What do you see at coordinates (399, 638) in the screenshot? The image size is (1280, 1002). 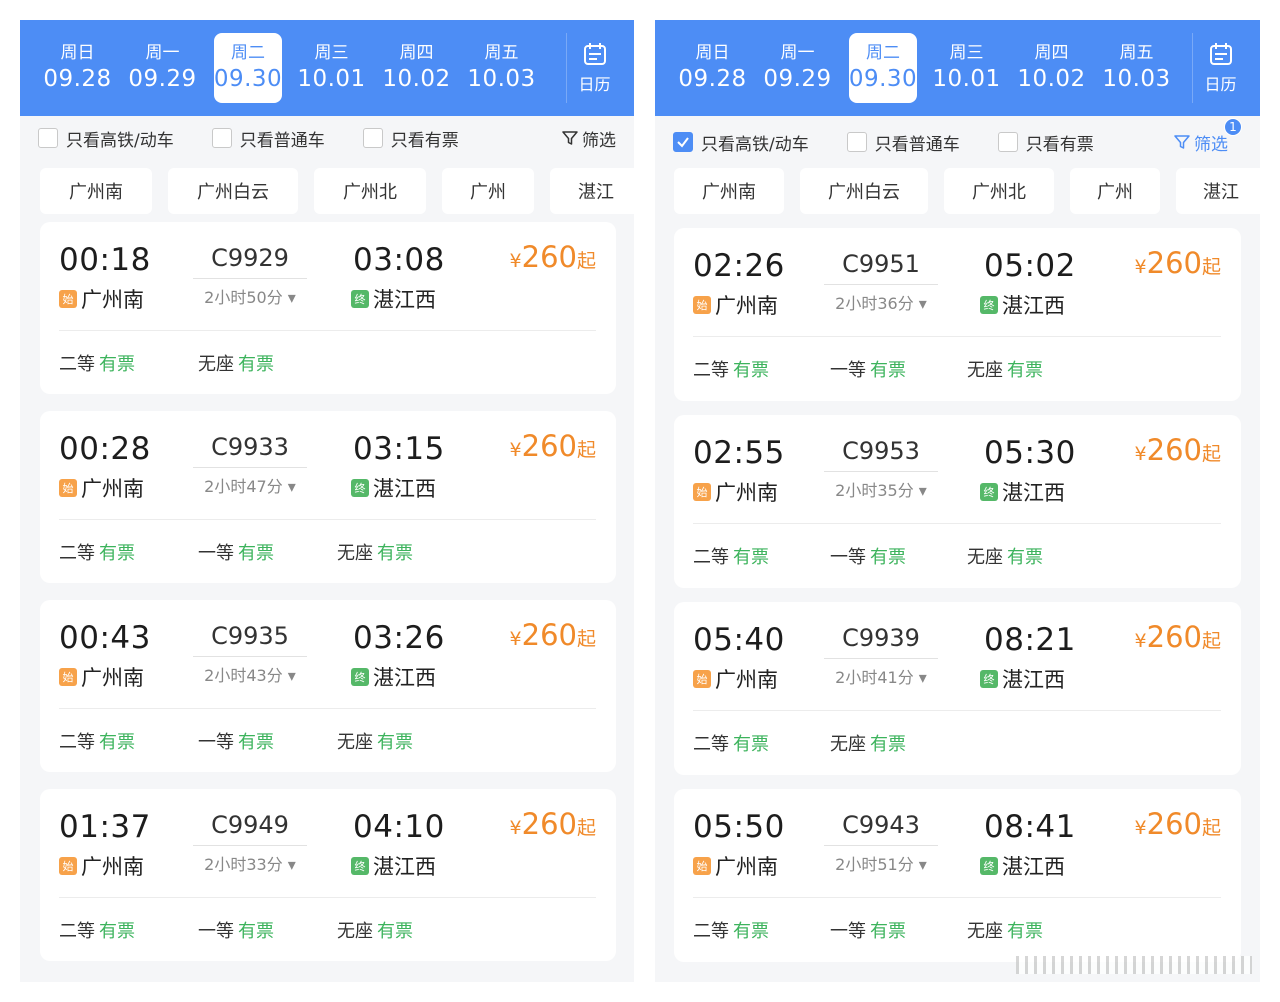 I see `arrival-time: 03:26` at bounding box center [399, 638].